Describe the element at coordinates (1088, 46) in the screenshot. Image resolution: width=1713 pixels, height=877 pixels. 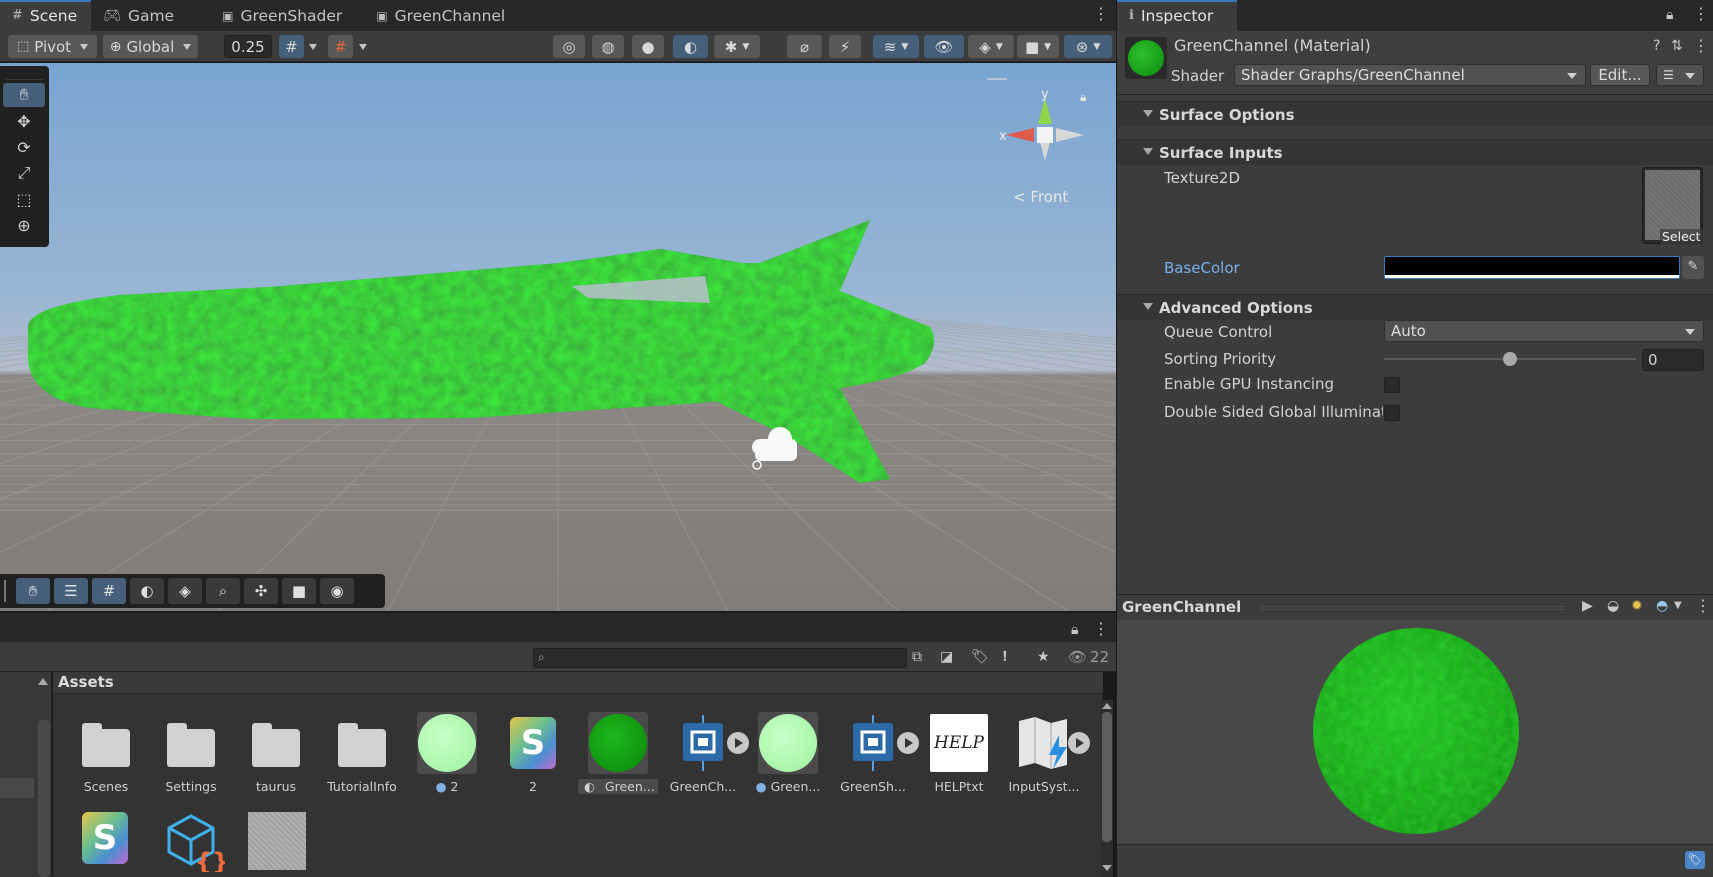
I see `gizmos-dropdown: ⊛ ▼` at that location.